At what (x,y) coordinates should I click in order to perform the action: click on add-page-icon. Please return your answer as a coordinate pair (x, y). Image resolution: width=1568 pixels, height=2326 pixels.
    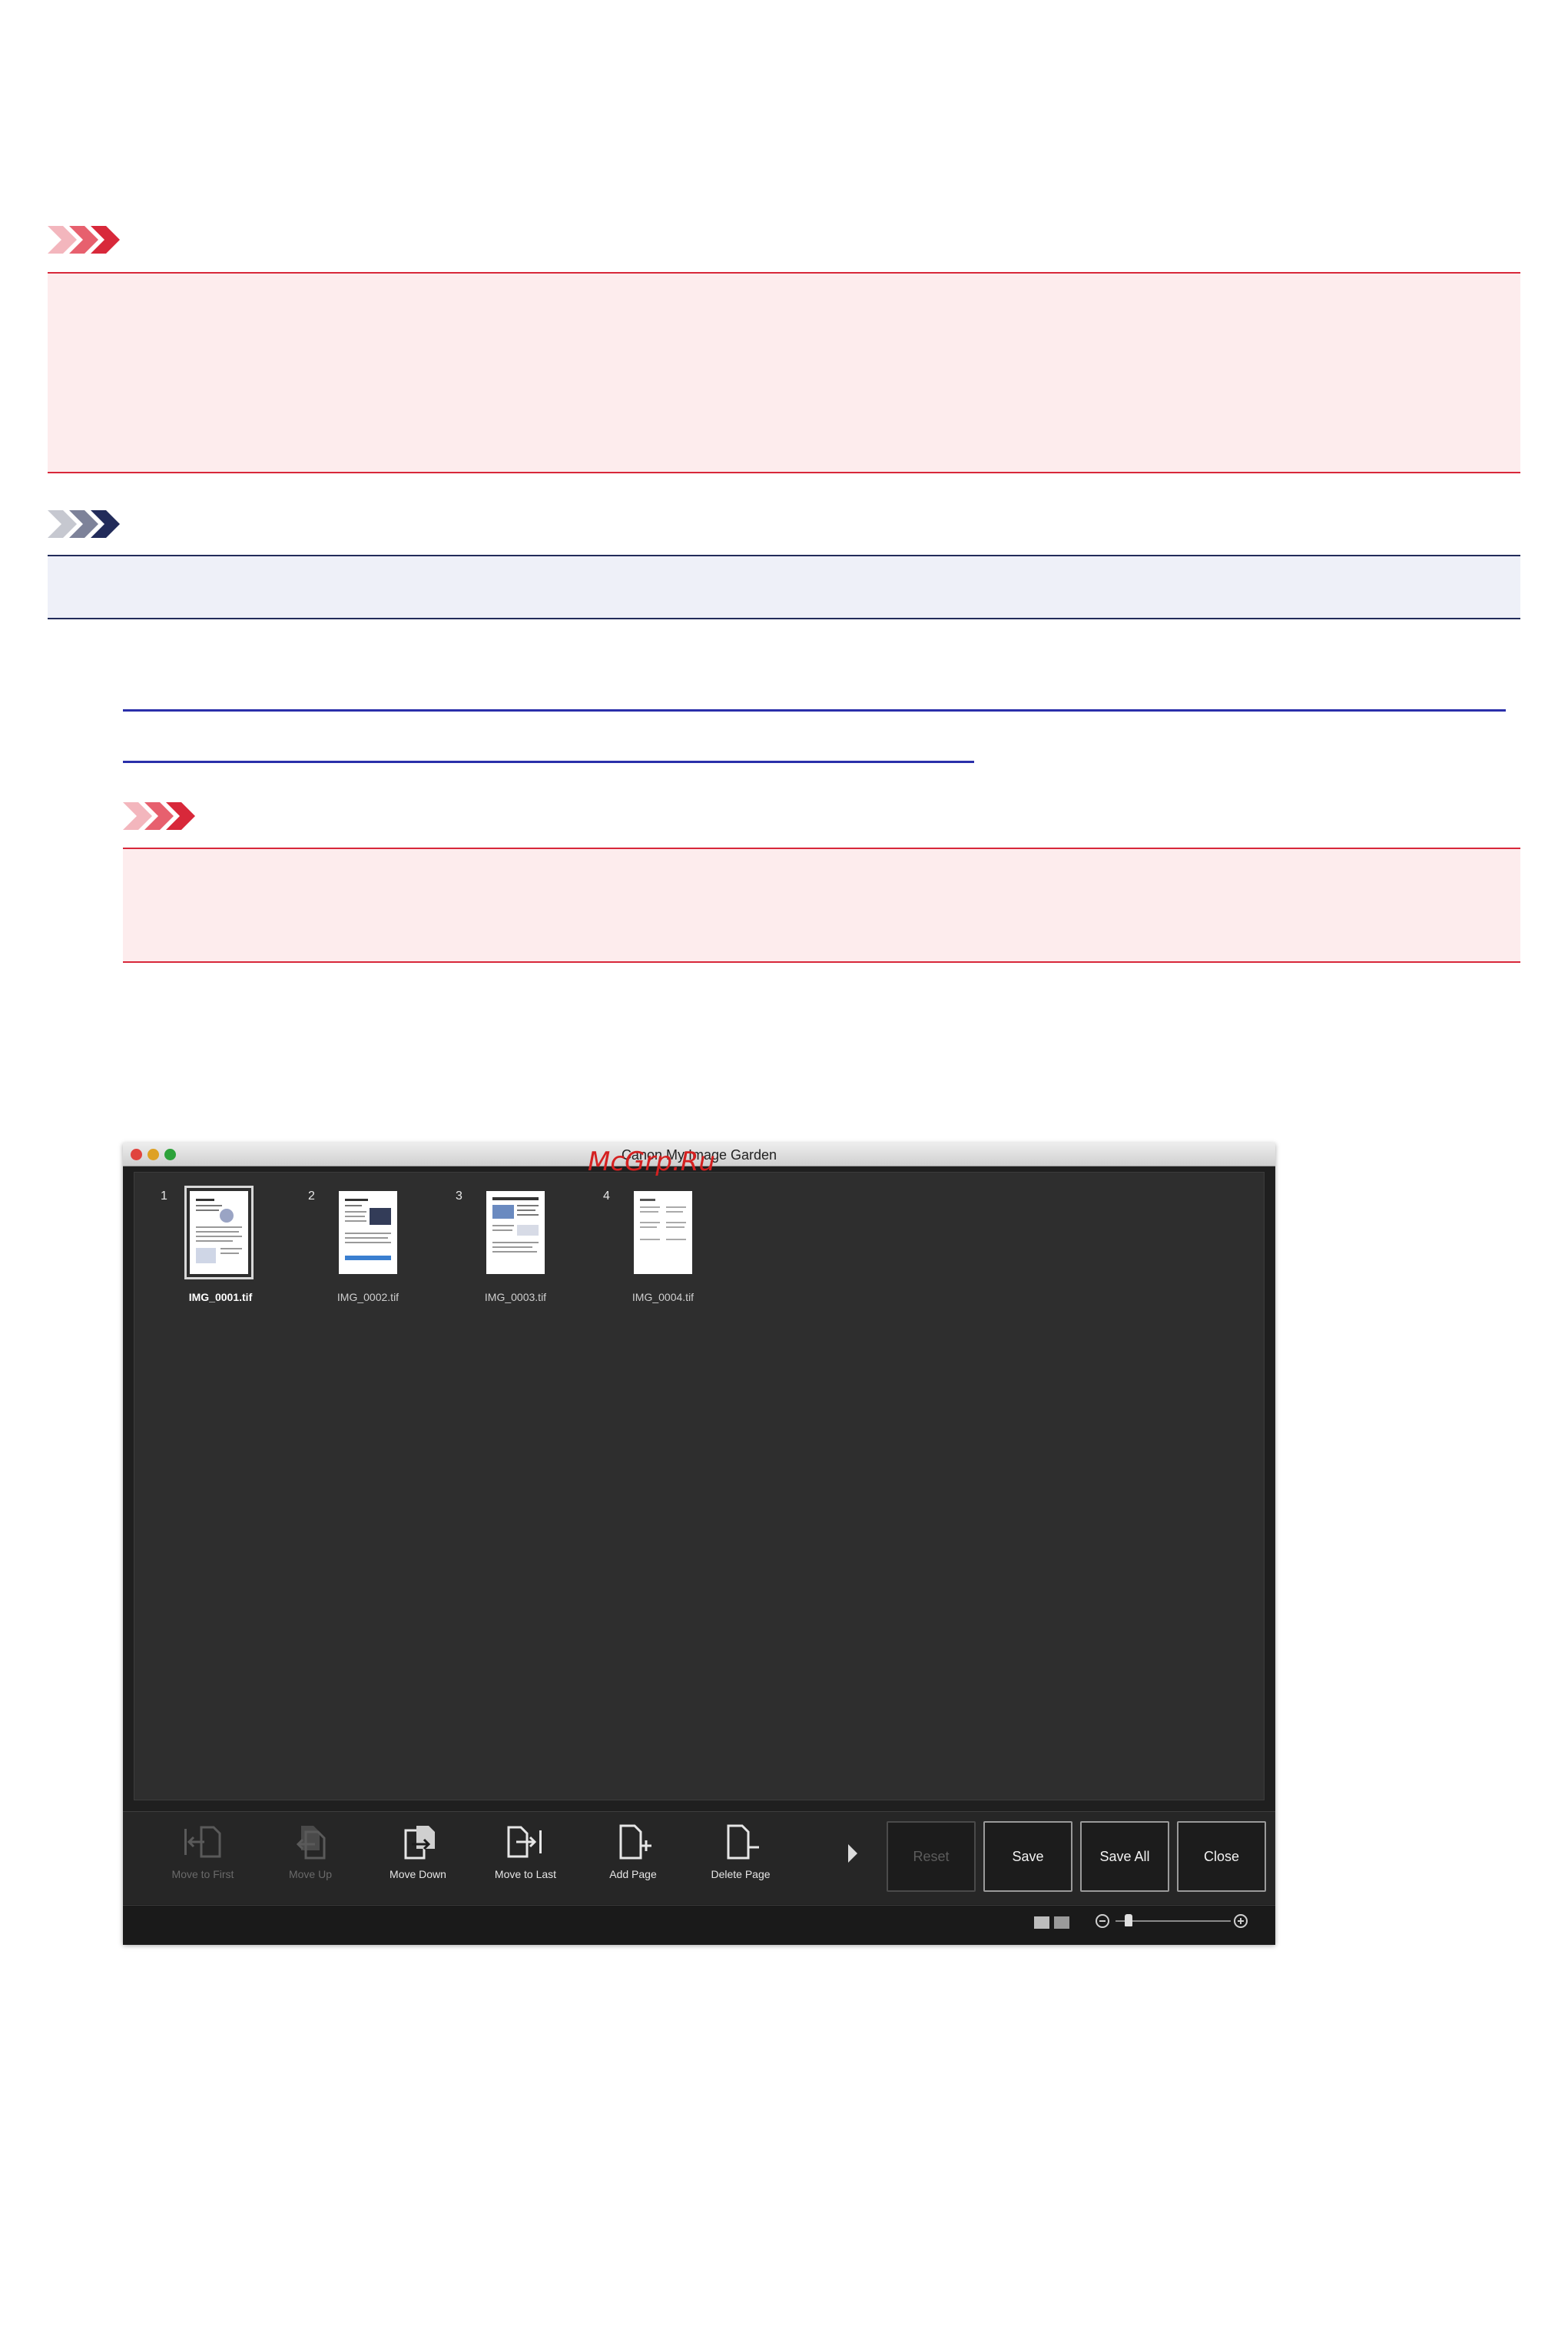
    Looking at the image, I should click on (635, 1842).